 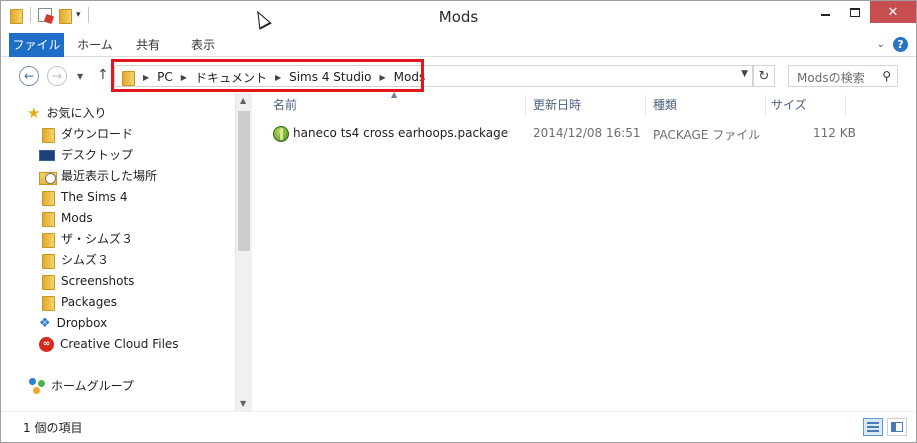 I want to click on nav-item-mods: Mods, so click(x=66, y=218).